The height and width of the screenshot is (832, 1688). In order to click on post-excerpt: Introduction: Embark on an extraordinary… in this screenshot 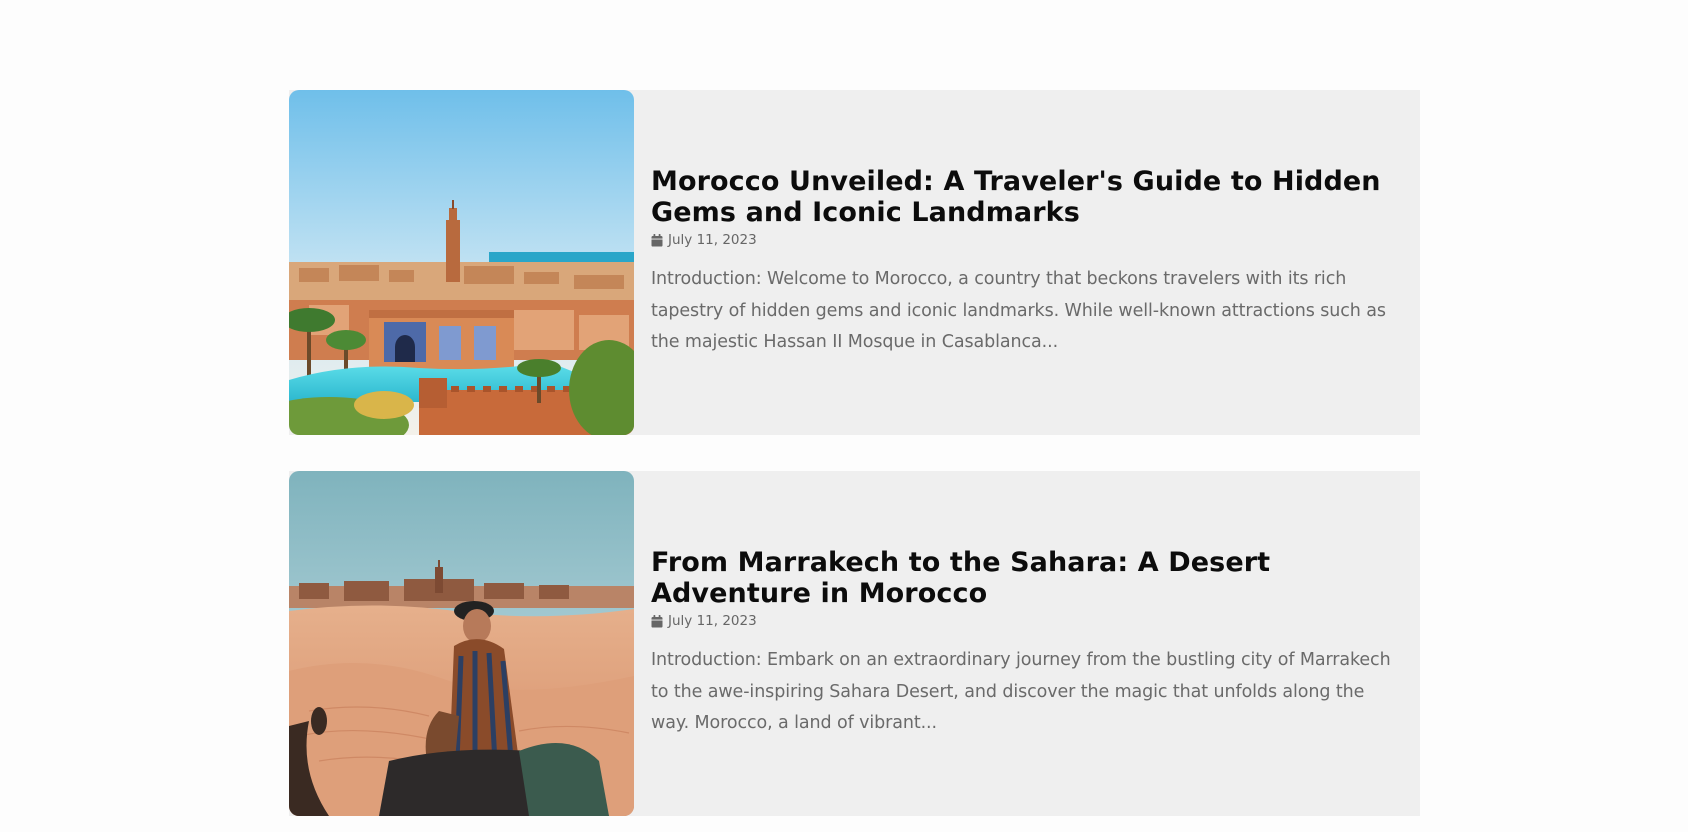, I will do `click(1021, 692)`.